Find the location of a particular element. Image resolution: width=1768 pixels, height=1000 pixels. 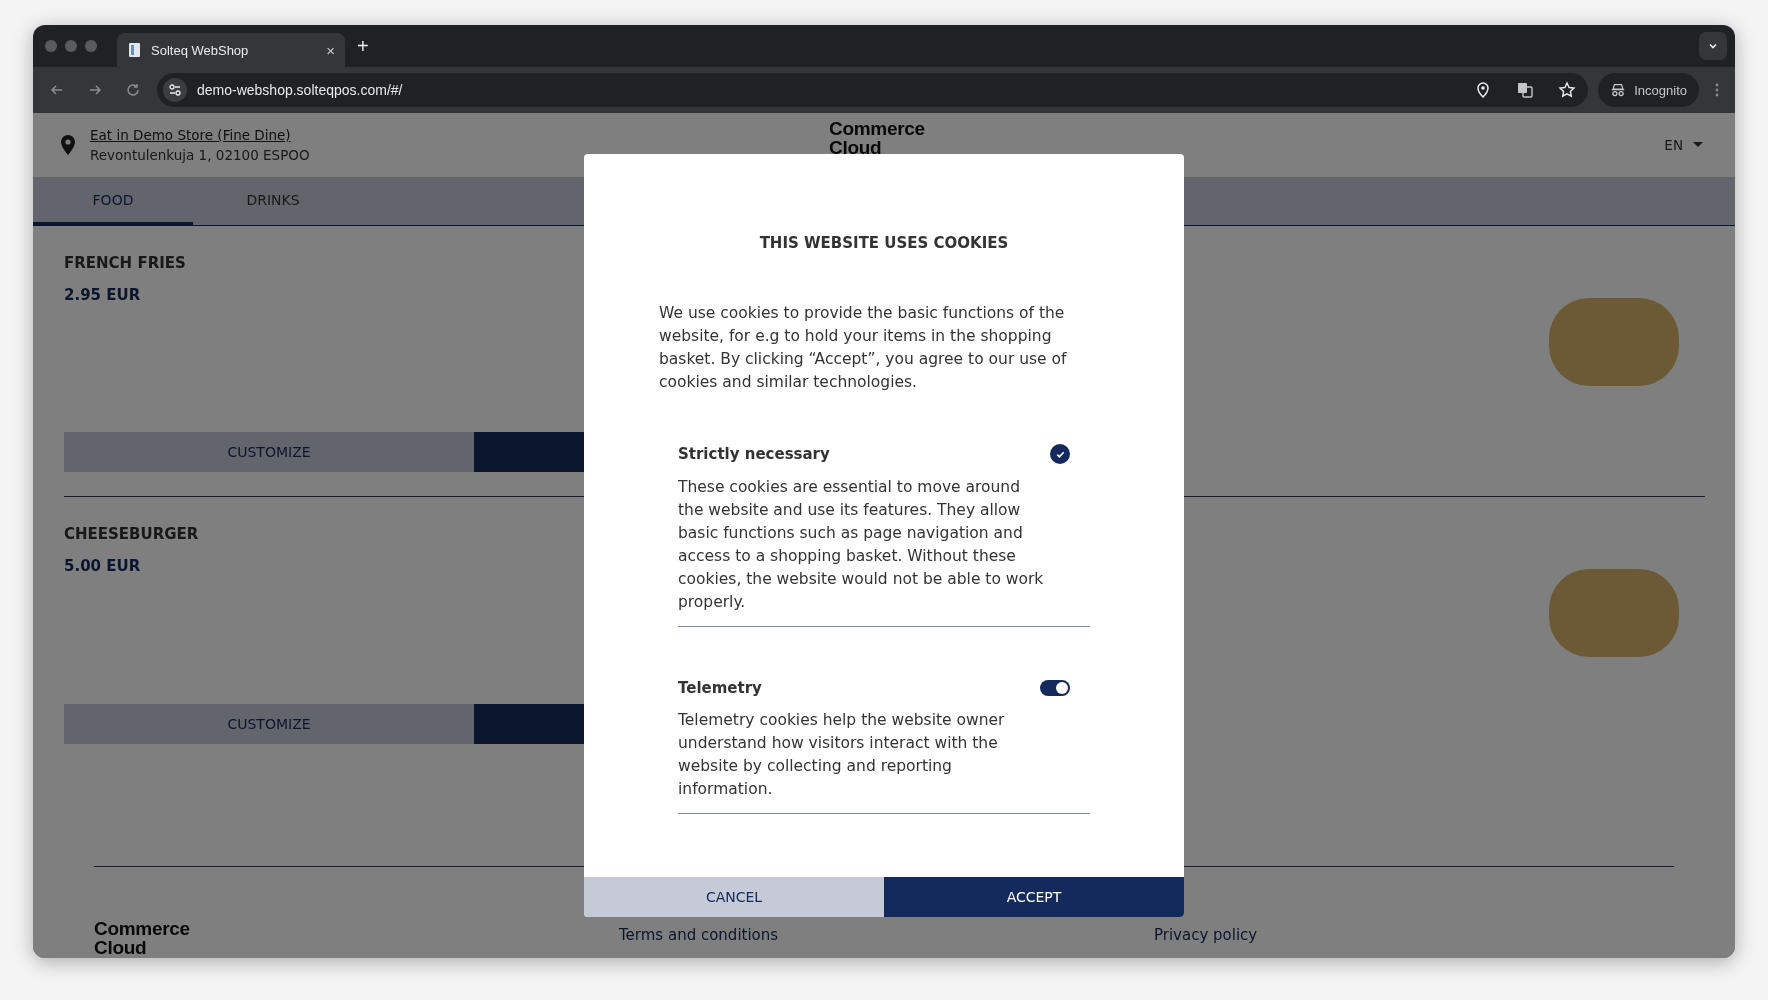

dialog-title: THIS WEBSITE USES COOKIES is located at coordinates (884, 243).